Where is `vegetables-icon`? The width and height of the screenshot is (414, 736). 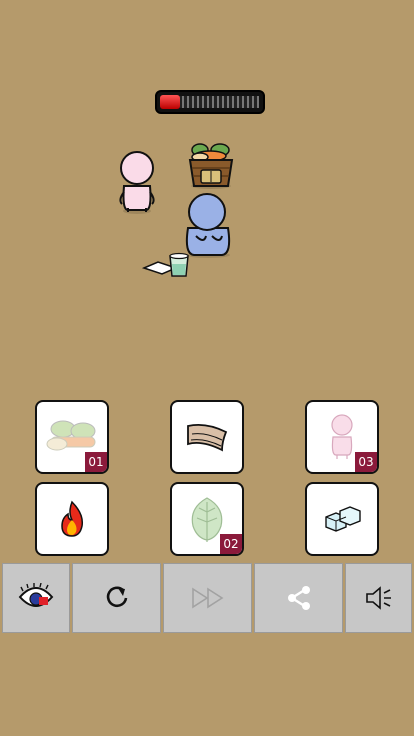
vegetables-icon is located at coordinates (71, 435).